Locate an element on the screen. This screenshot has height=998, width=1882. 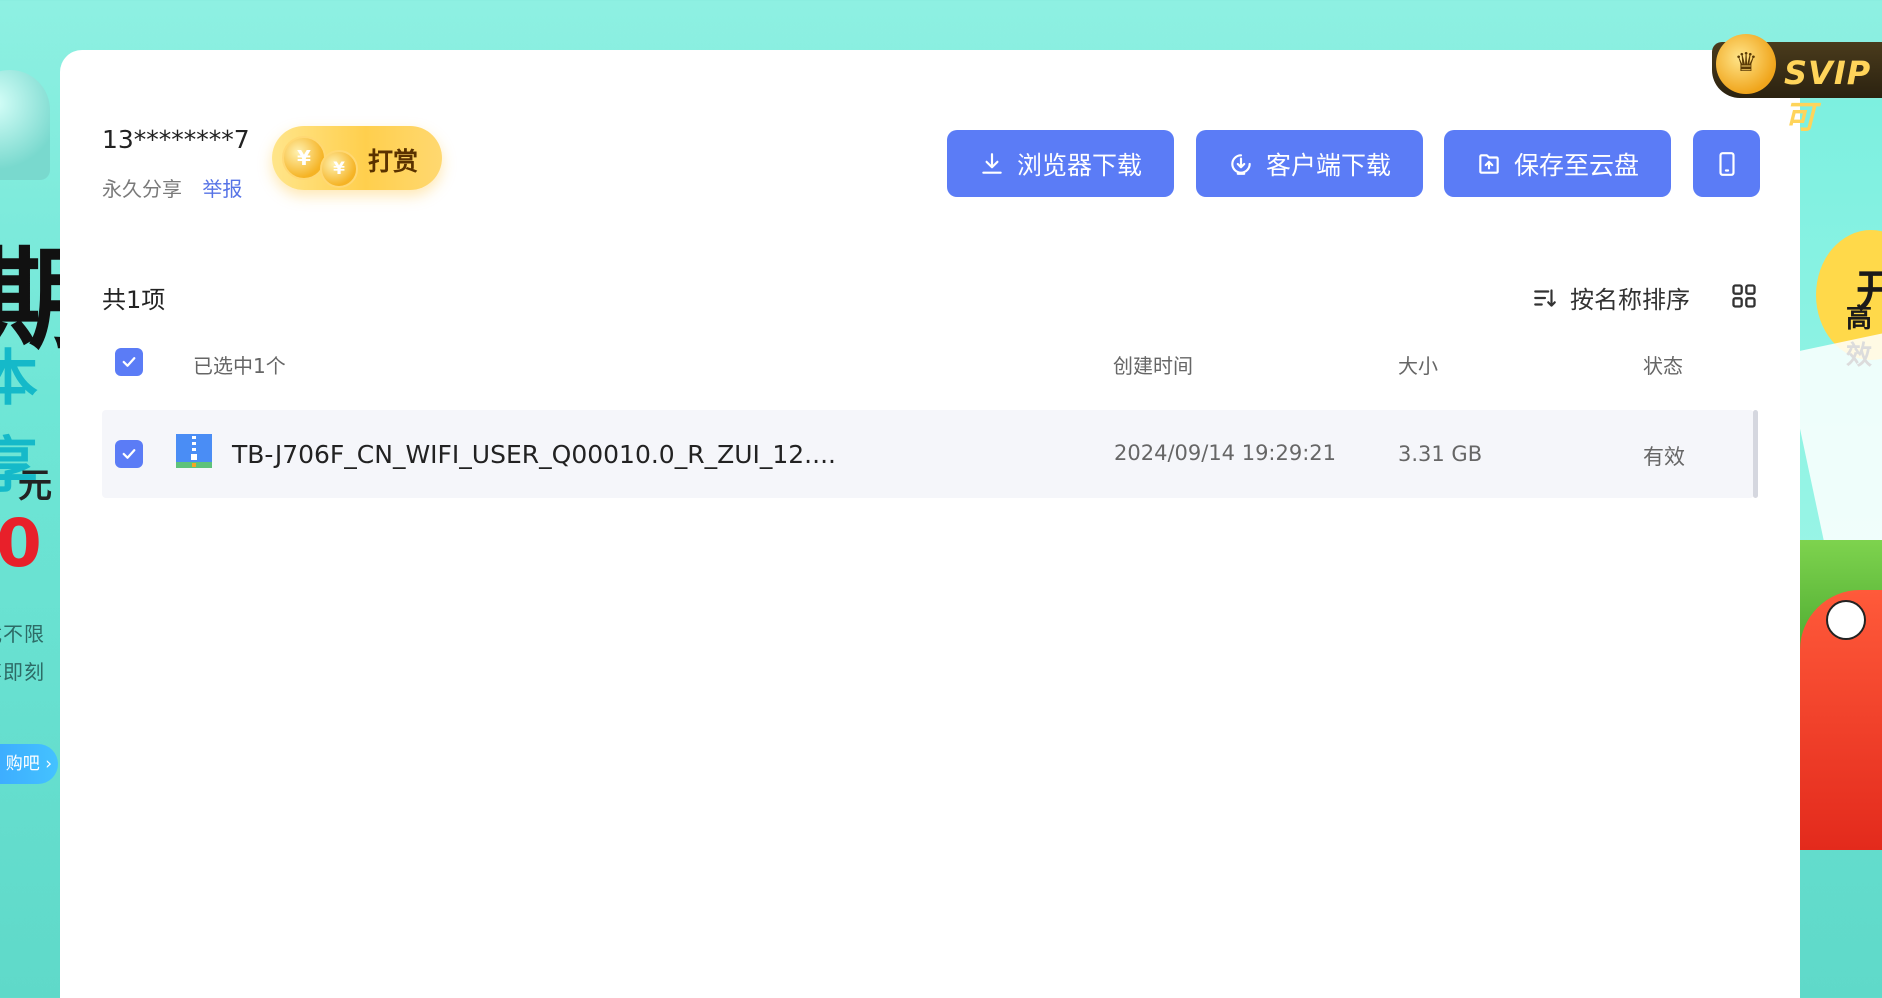
share-meta: 永久分享 举报 is located at coordinates (172, 187).